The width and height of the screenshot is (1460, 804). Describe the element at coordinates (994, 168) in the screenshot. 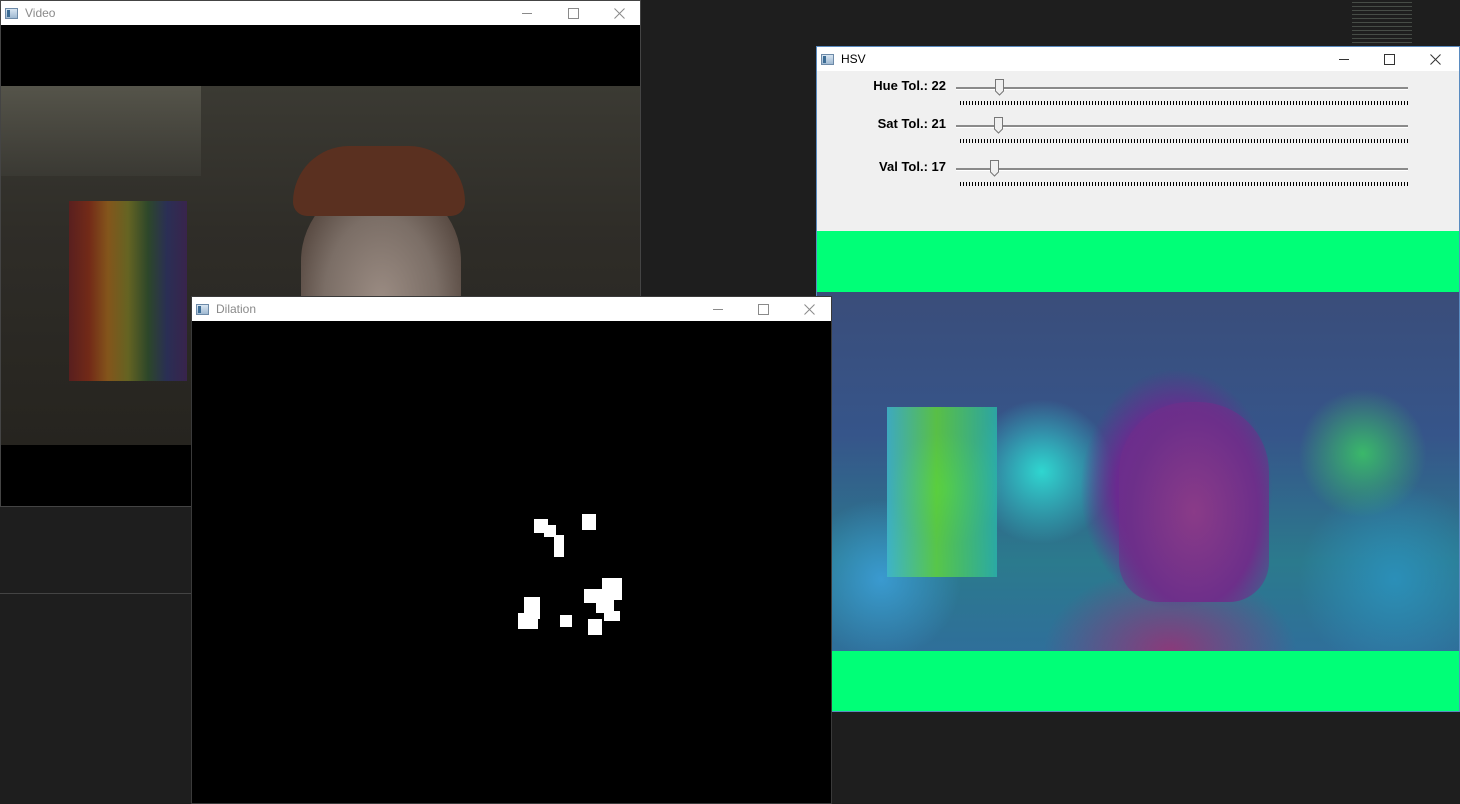

I see `val-tolerance-thumb` at that location.